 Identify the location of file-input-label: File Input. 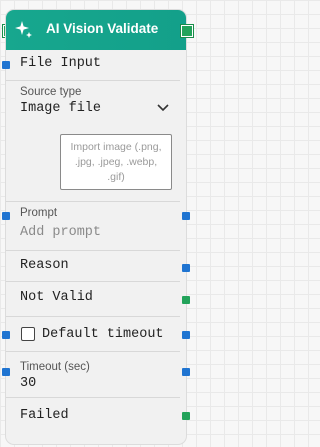
(61, 63).